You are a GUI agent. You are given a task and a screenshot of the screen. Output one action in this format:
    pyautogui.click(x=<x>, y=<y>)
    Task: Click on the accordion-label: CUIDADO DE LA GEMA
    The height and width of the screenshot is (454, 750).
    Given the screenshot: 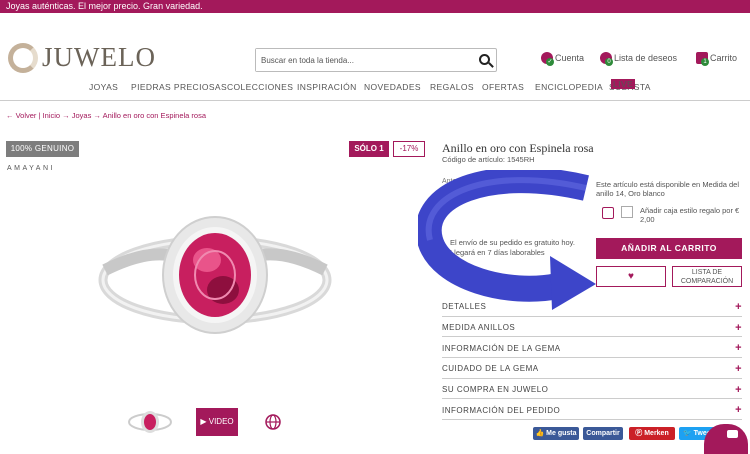 What is the action you would take?
    pyautogui.click(x=490, y=369)
    